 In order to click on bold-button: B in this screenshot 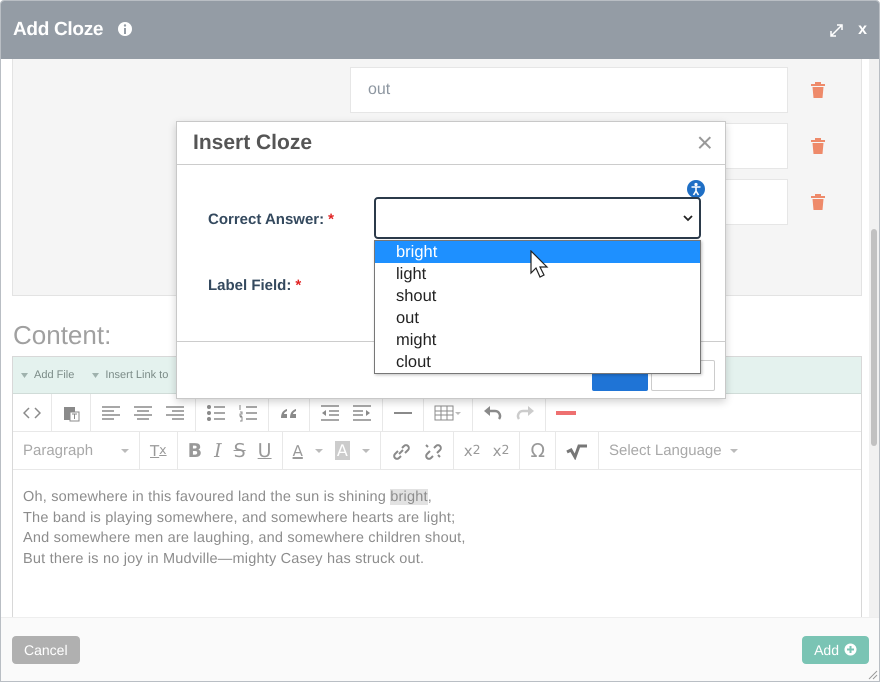, I will do `click(195, 451)`.